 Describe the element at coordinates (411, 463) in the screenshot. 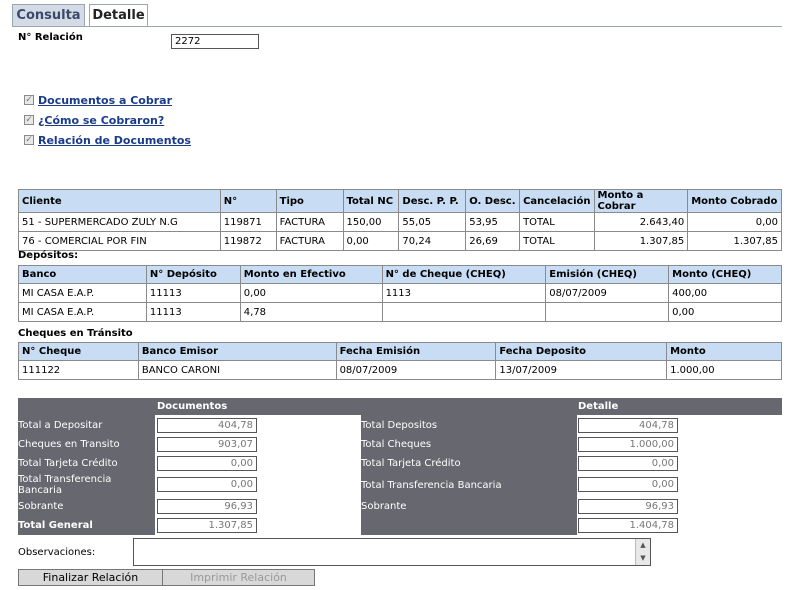

I see `summary-label: Total Tarjeta Crédito` at that location.